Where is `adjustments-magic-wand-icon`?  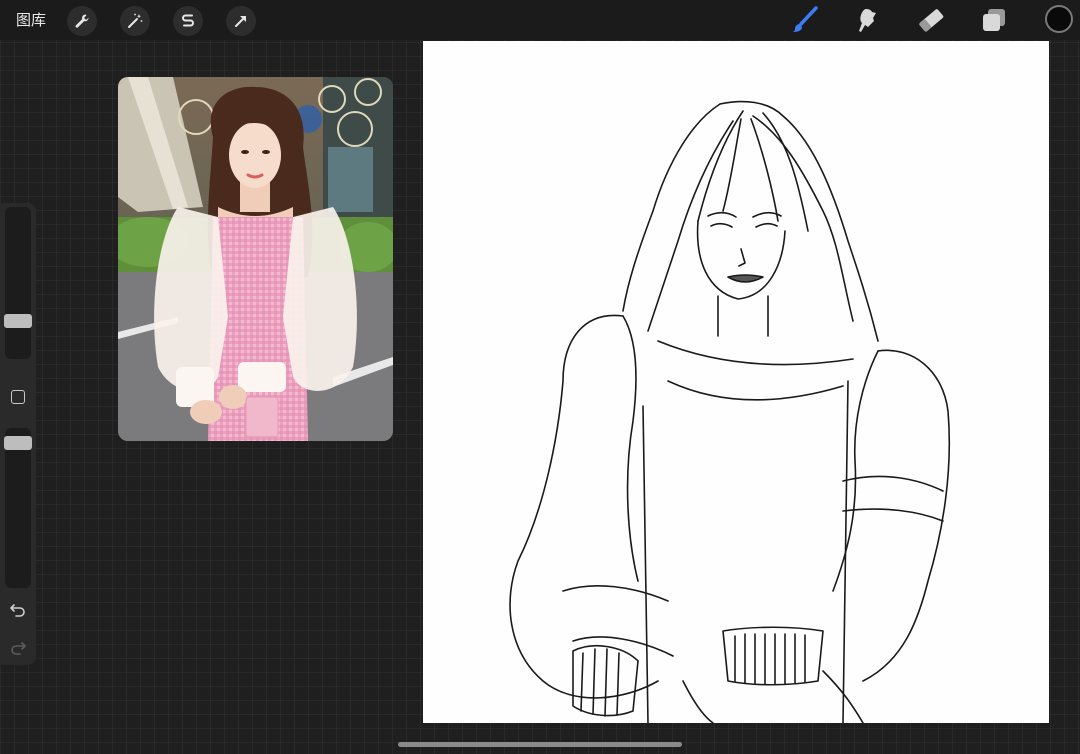 adjustments-magic-wand-icon is located at coordinates (135, 21).